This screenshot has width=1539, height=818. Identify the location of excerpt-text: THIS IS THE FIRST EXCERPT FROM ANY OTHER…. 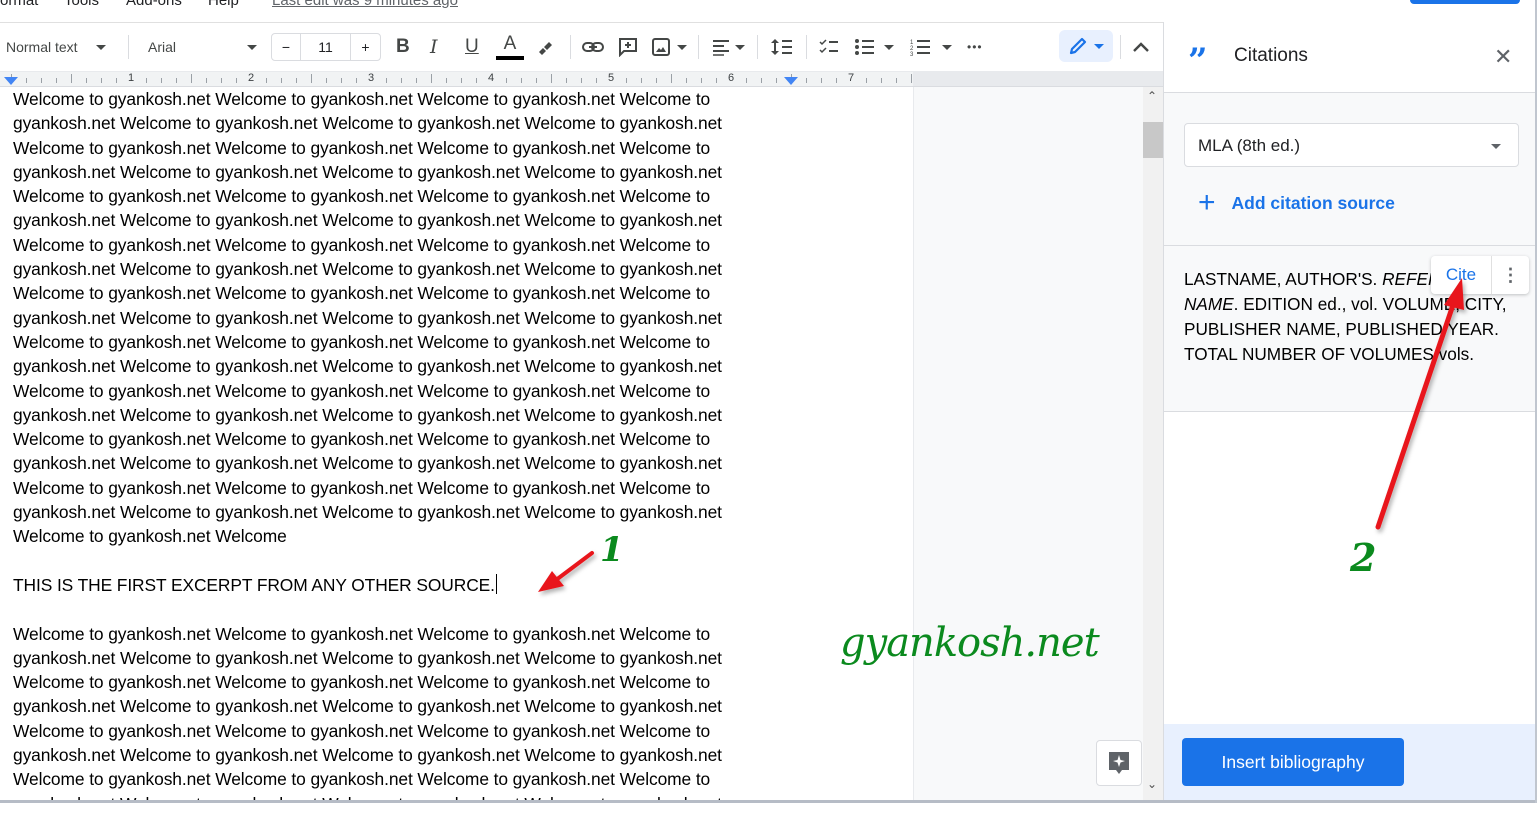
(254, 584).